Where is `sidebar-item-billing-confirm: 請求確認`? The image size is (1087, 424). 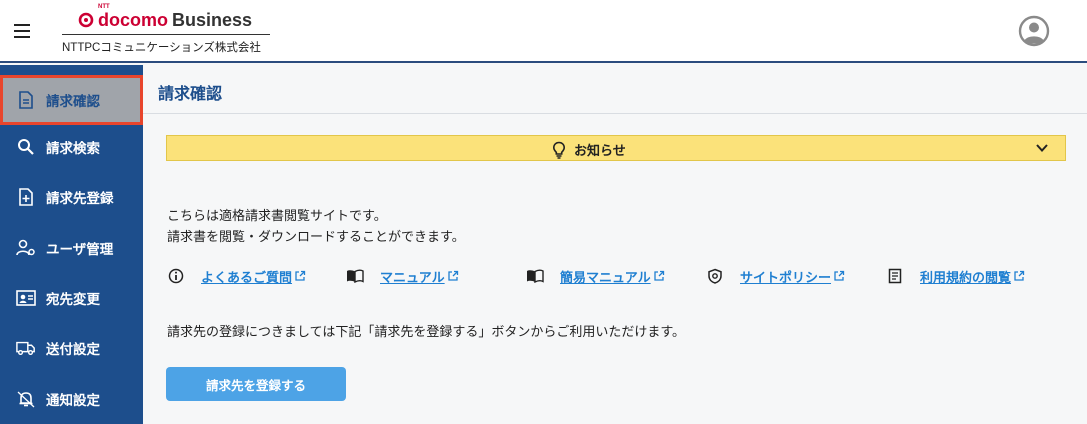
sidebar-item-billing-confirm: 請求確認 is located at coordinates (71, 100).